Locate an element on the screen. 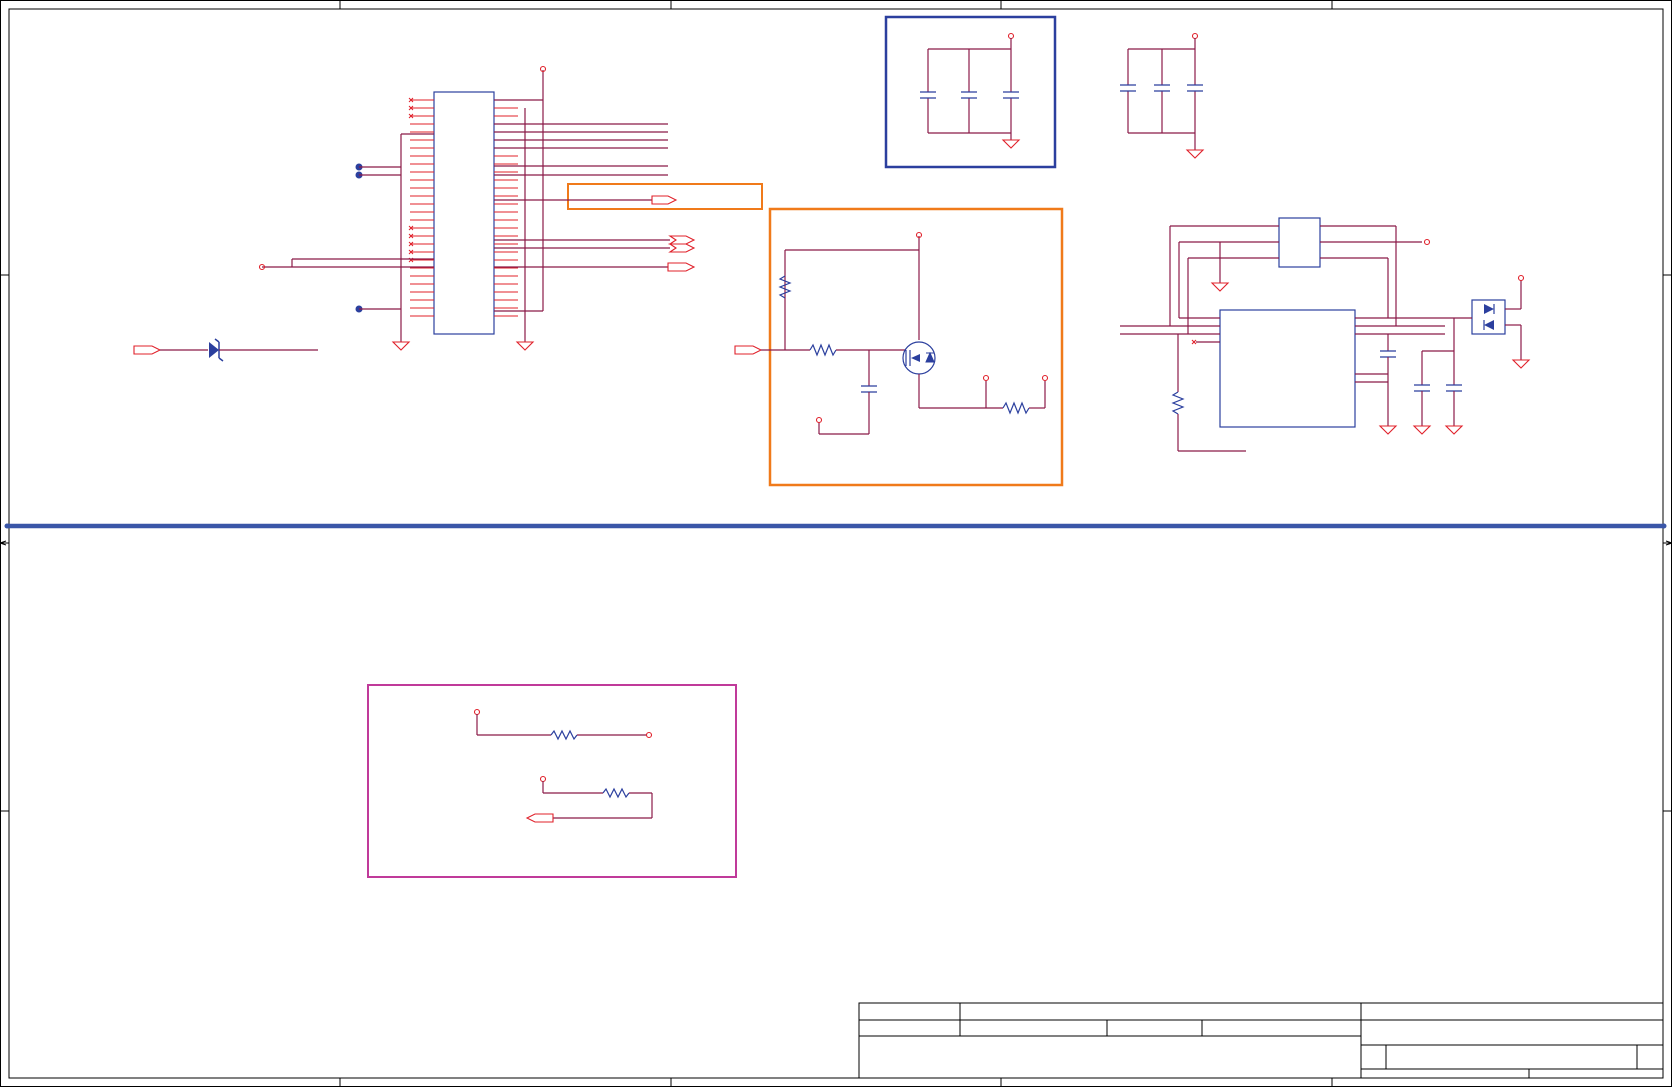 The width and height of the screenshot is (1672, 1087). main-ic is located at coordinates (1287, 368).